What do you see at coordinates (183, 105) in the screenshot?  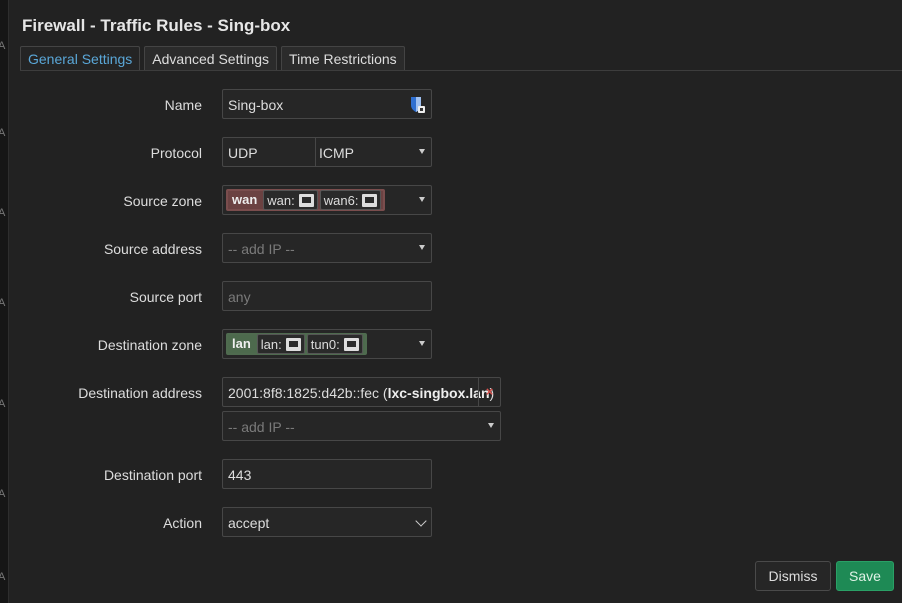 I see `name-label: Name` at bounding box center [183, 105].